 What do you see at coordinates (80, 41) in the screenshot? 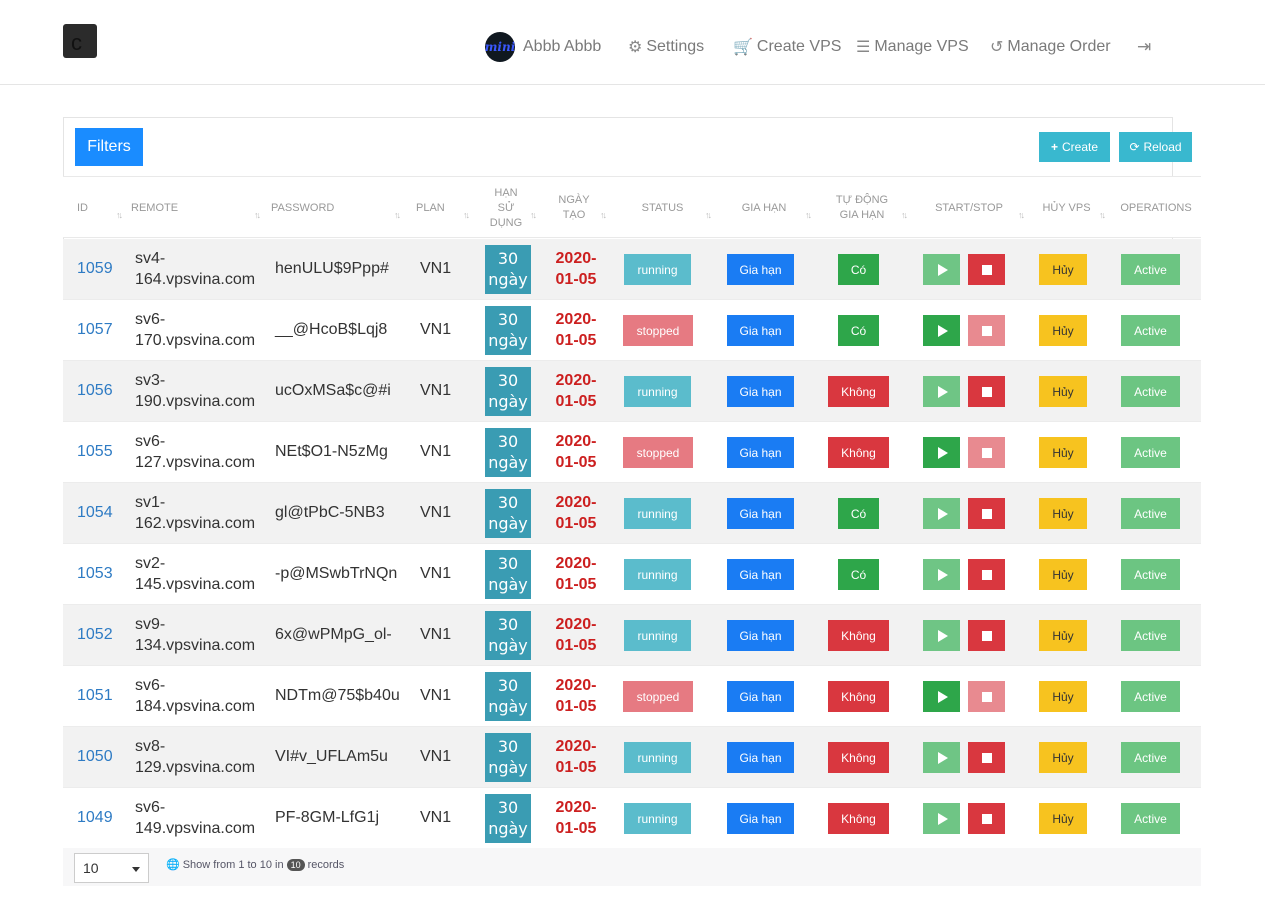
I see `brand-logo: c` at bounding box center [80, 41].